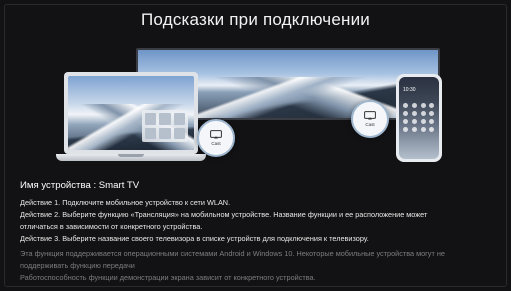  What do you see at coordinates (409, 90) in the screenshot?
I see `phone-time: 10:30` at bounding box center [409, 90].